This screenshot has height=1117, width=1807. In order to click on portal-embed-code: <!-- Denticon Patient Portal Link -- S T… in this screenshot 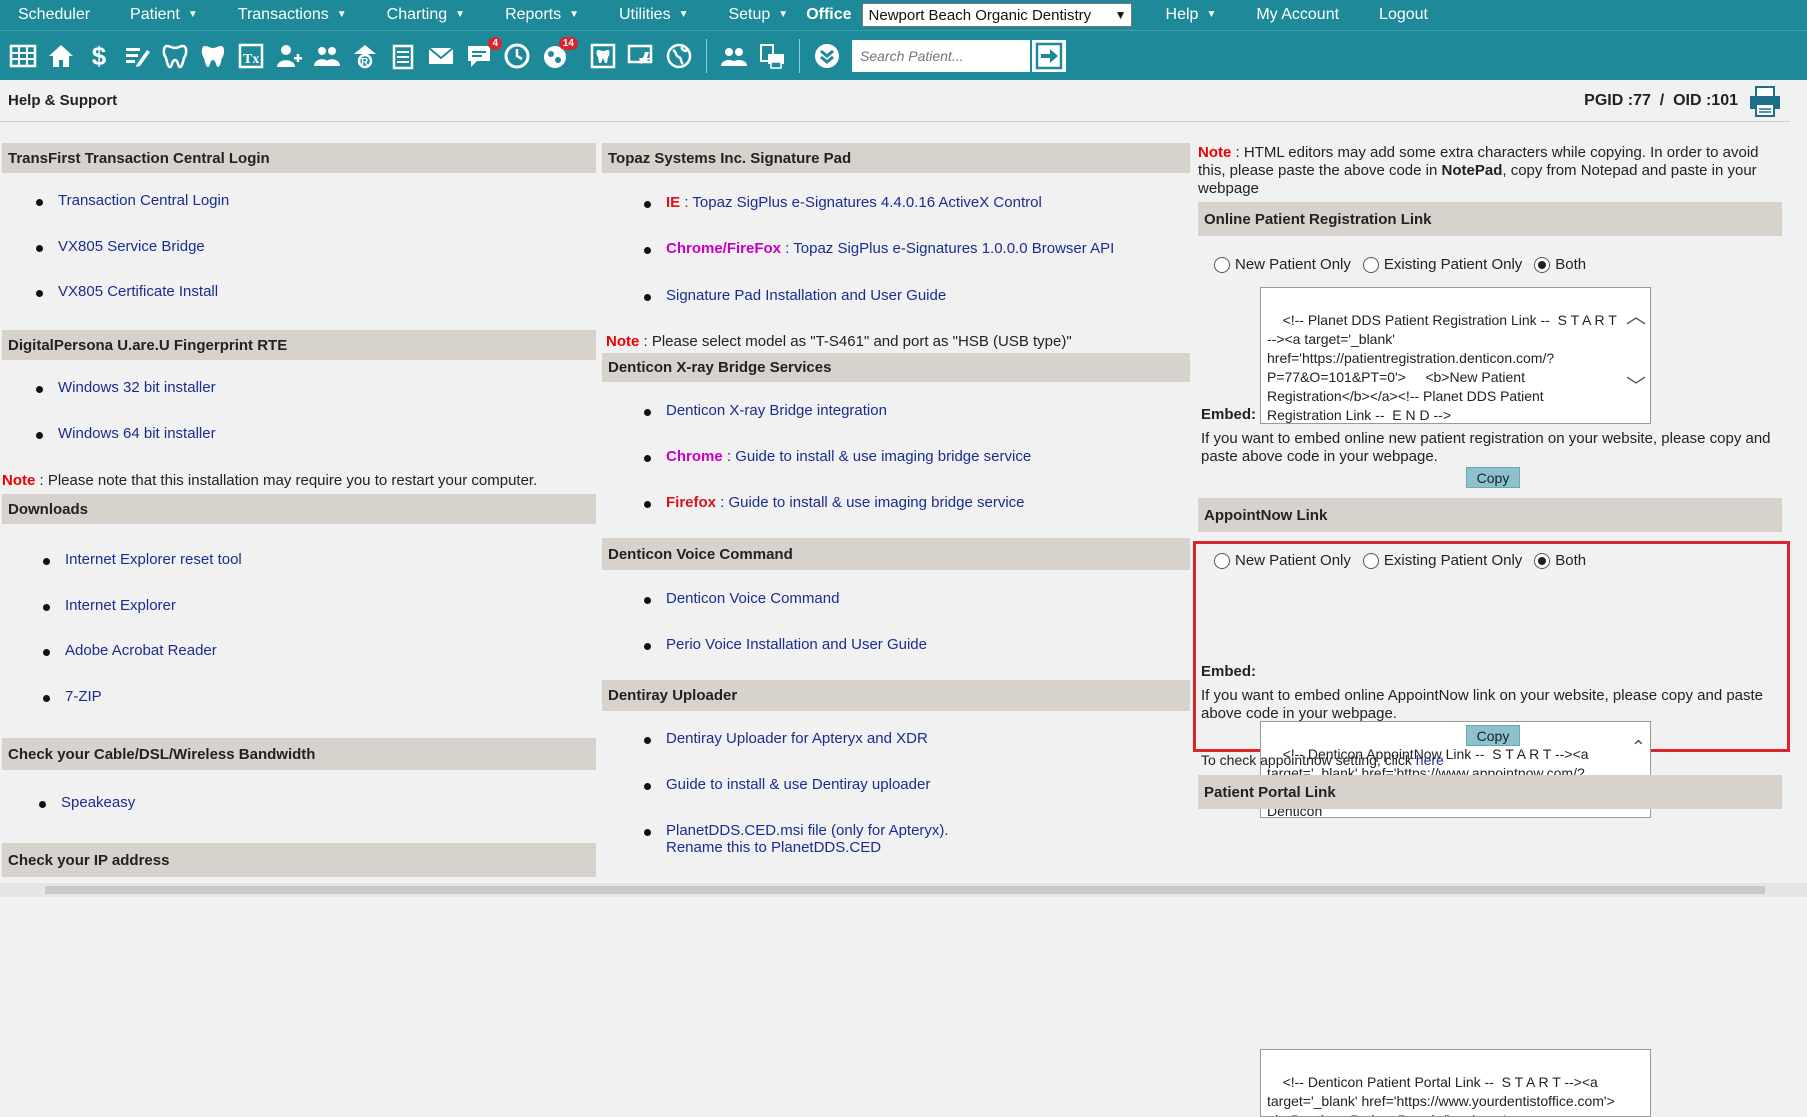, I will do `click(1455, 1083)`.